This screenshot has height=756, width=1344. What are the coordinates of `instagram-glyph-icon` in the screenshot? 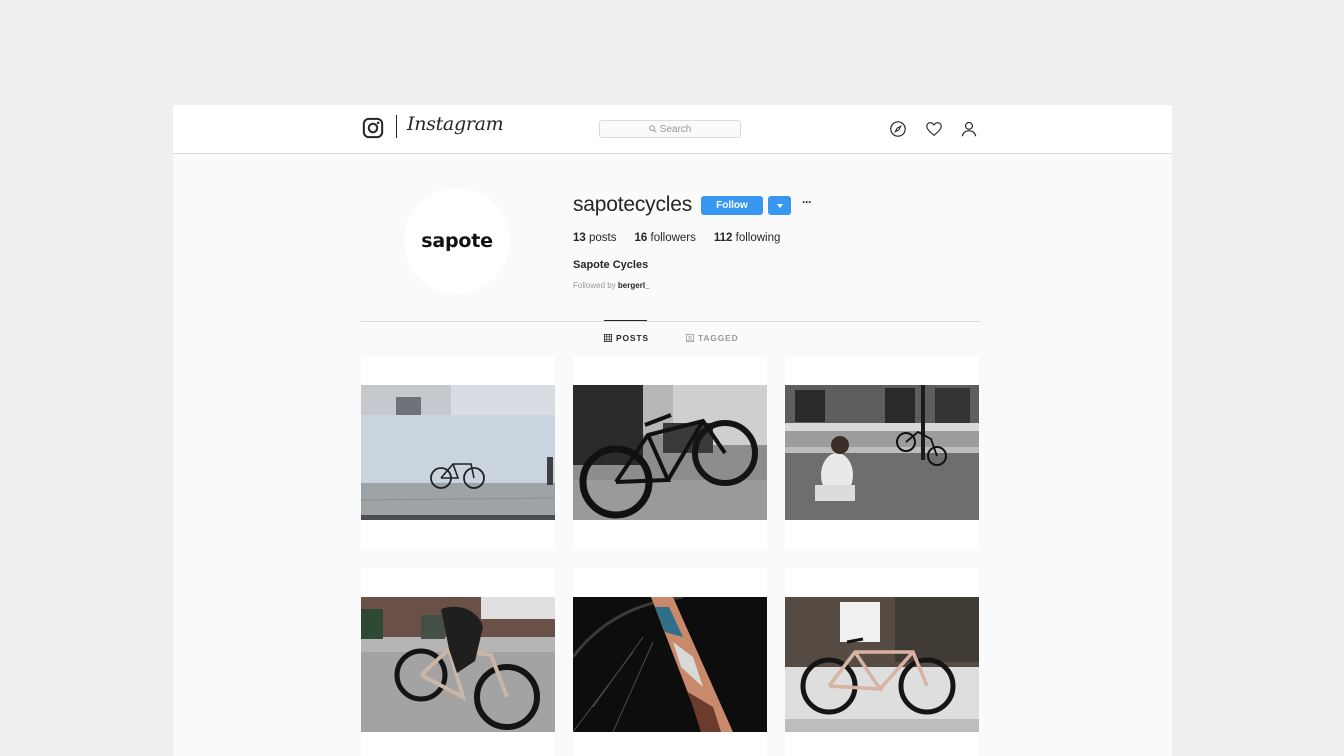 It's located at (373, 128).